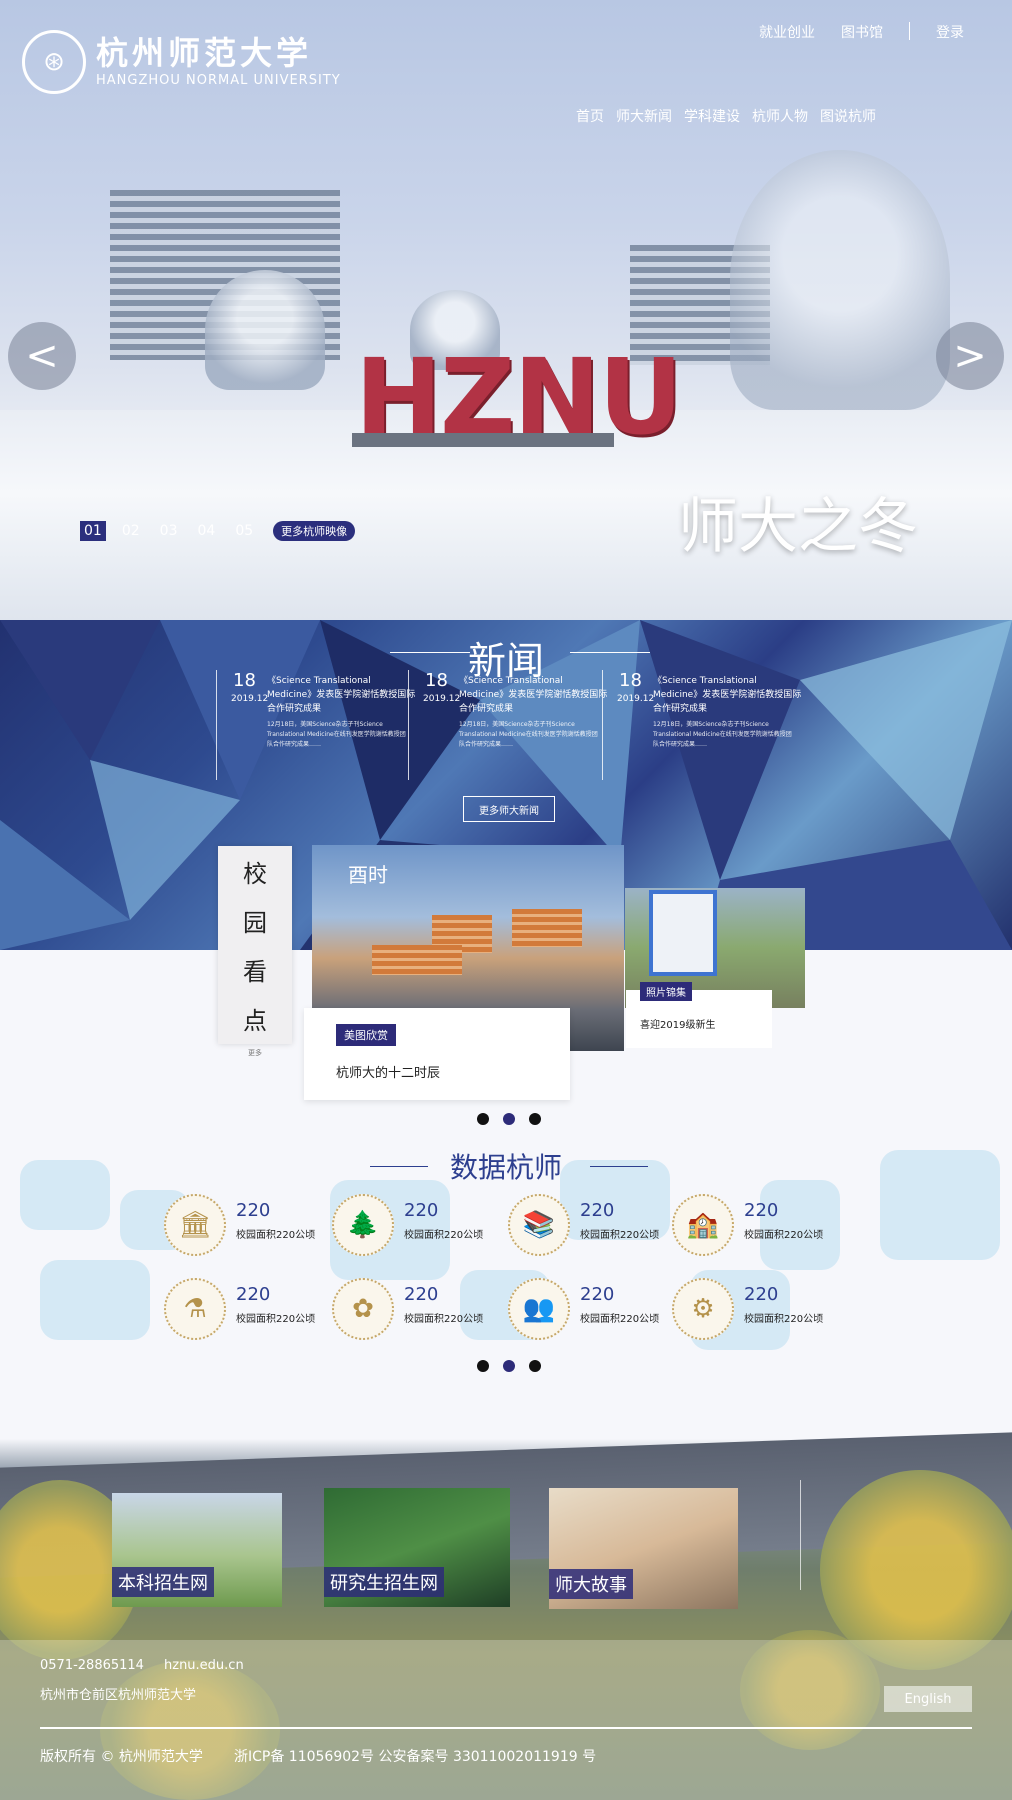 Image resolution: width=1012 pixels, height=1800 pixels. Describe the element at coordinates (928, 1699) in the screenshot. I see `english-button: English` at that location.